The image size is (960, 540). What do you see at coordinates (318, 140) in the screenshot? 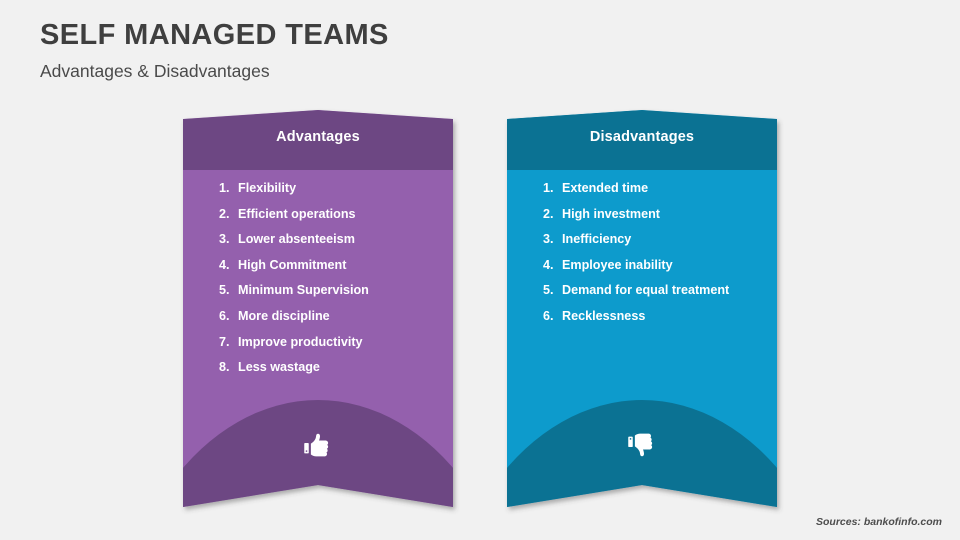
I see `banner-header-advantages` at bounding box center [318, 140].